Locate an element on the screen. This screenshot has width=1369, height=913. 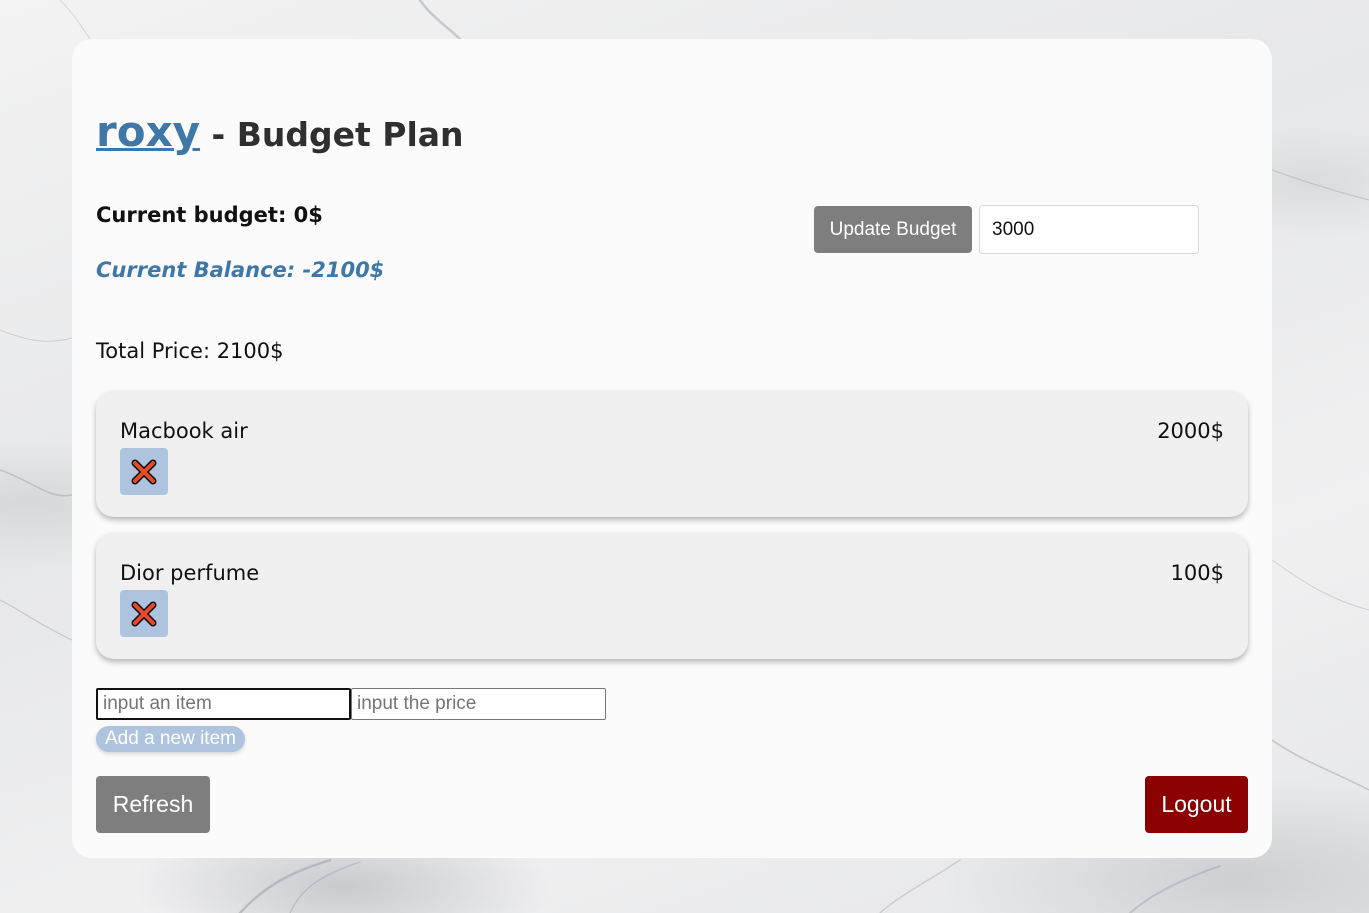
logout-button: Logout is located at coordinates (1196, 804).